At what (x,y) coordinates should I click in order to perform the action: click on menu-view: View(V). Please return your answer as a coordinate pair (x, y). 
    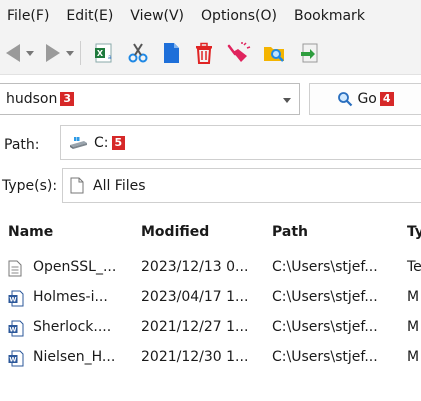
    Looking at the image, I should click on (157, 16).